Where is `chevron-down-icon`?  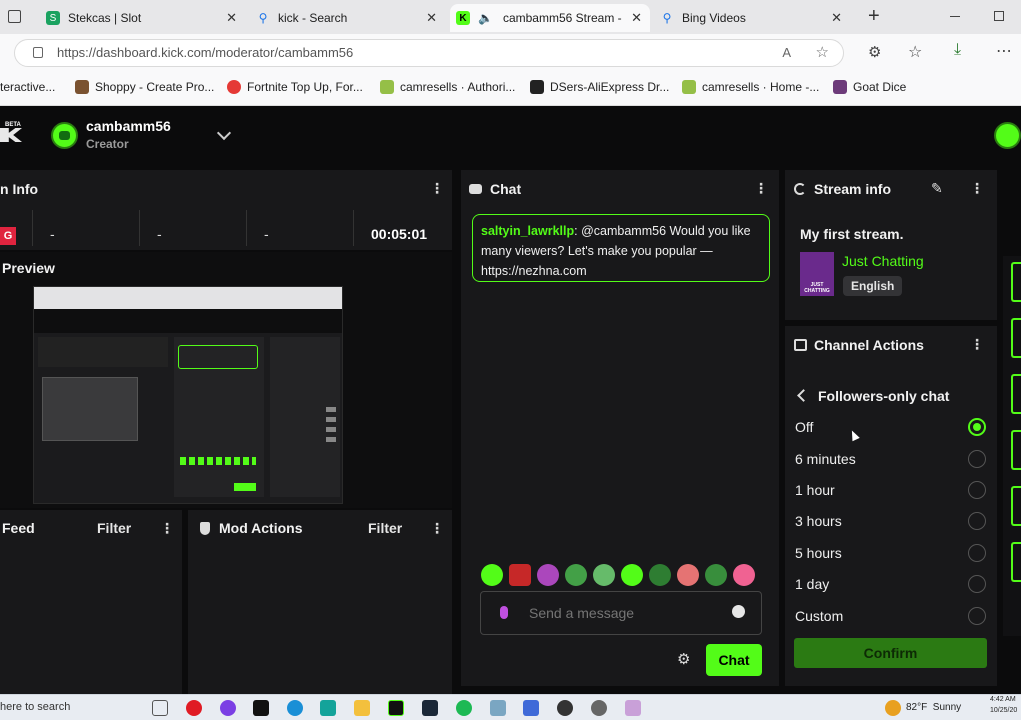 chevron-down-icon is located at coordinates (224, 133).